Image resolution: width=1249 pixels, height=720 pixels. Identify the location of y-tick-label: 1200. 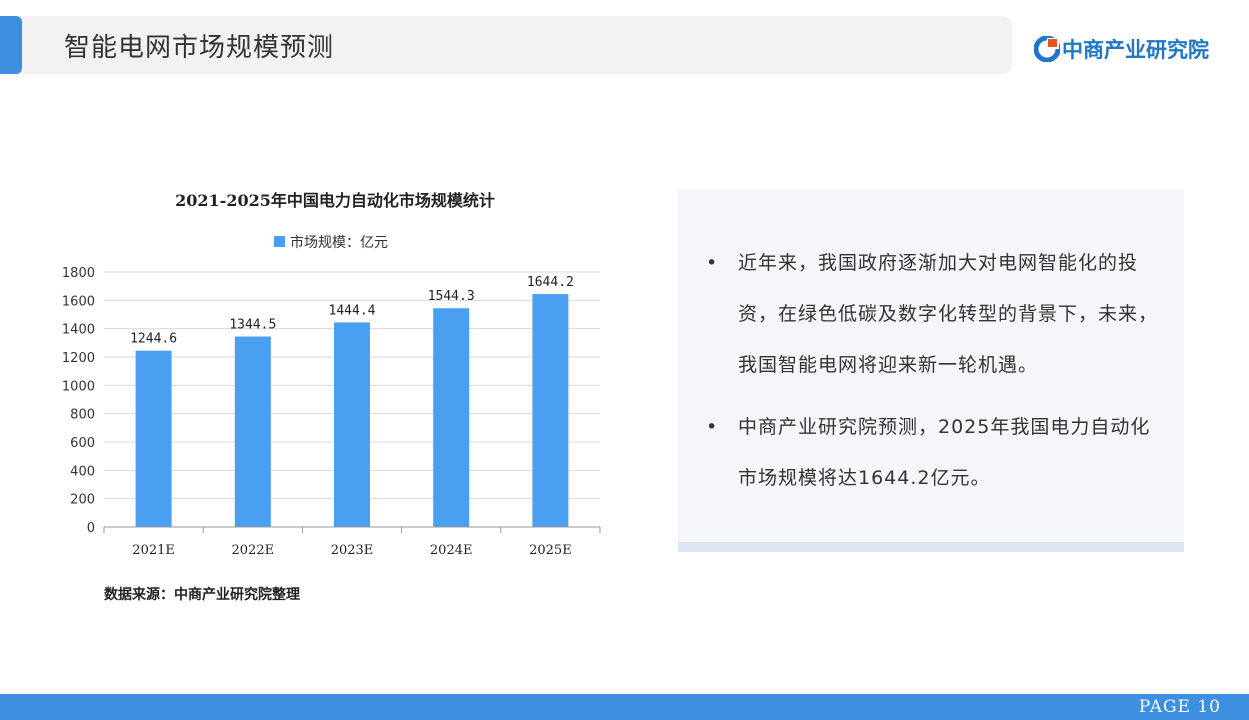
(78, 358).